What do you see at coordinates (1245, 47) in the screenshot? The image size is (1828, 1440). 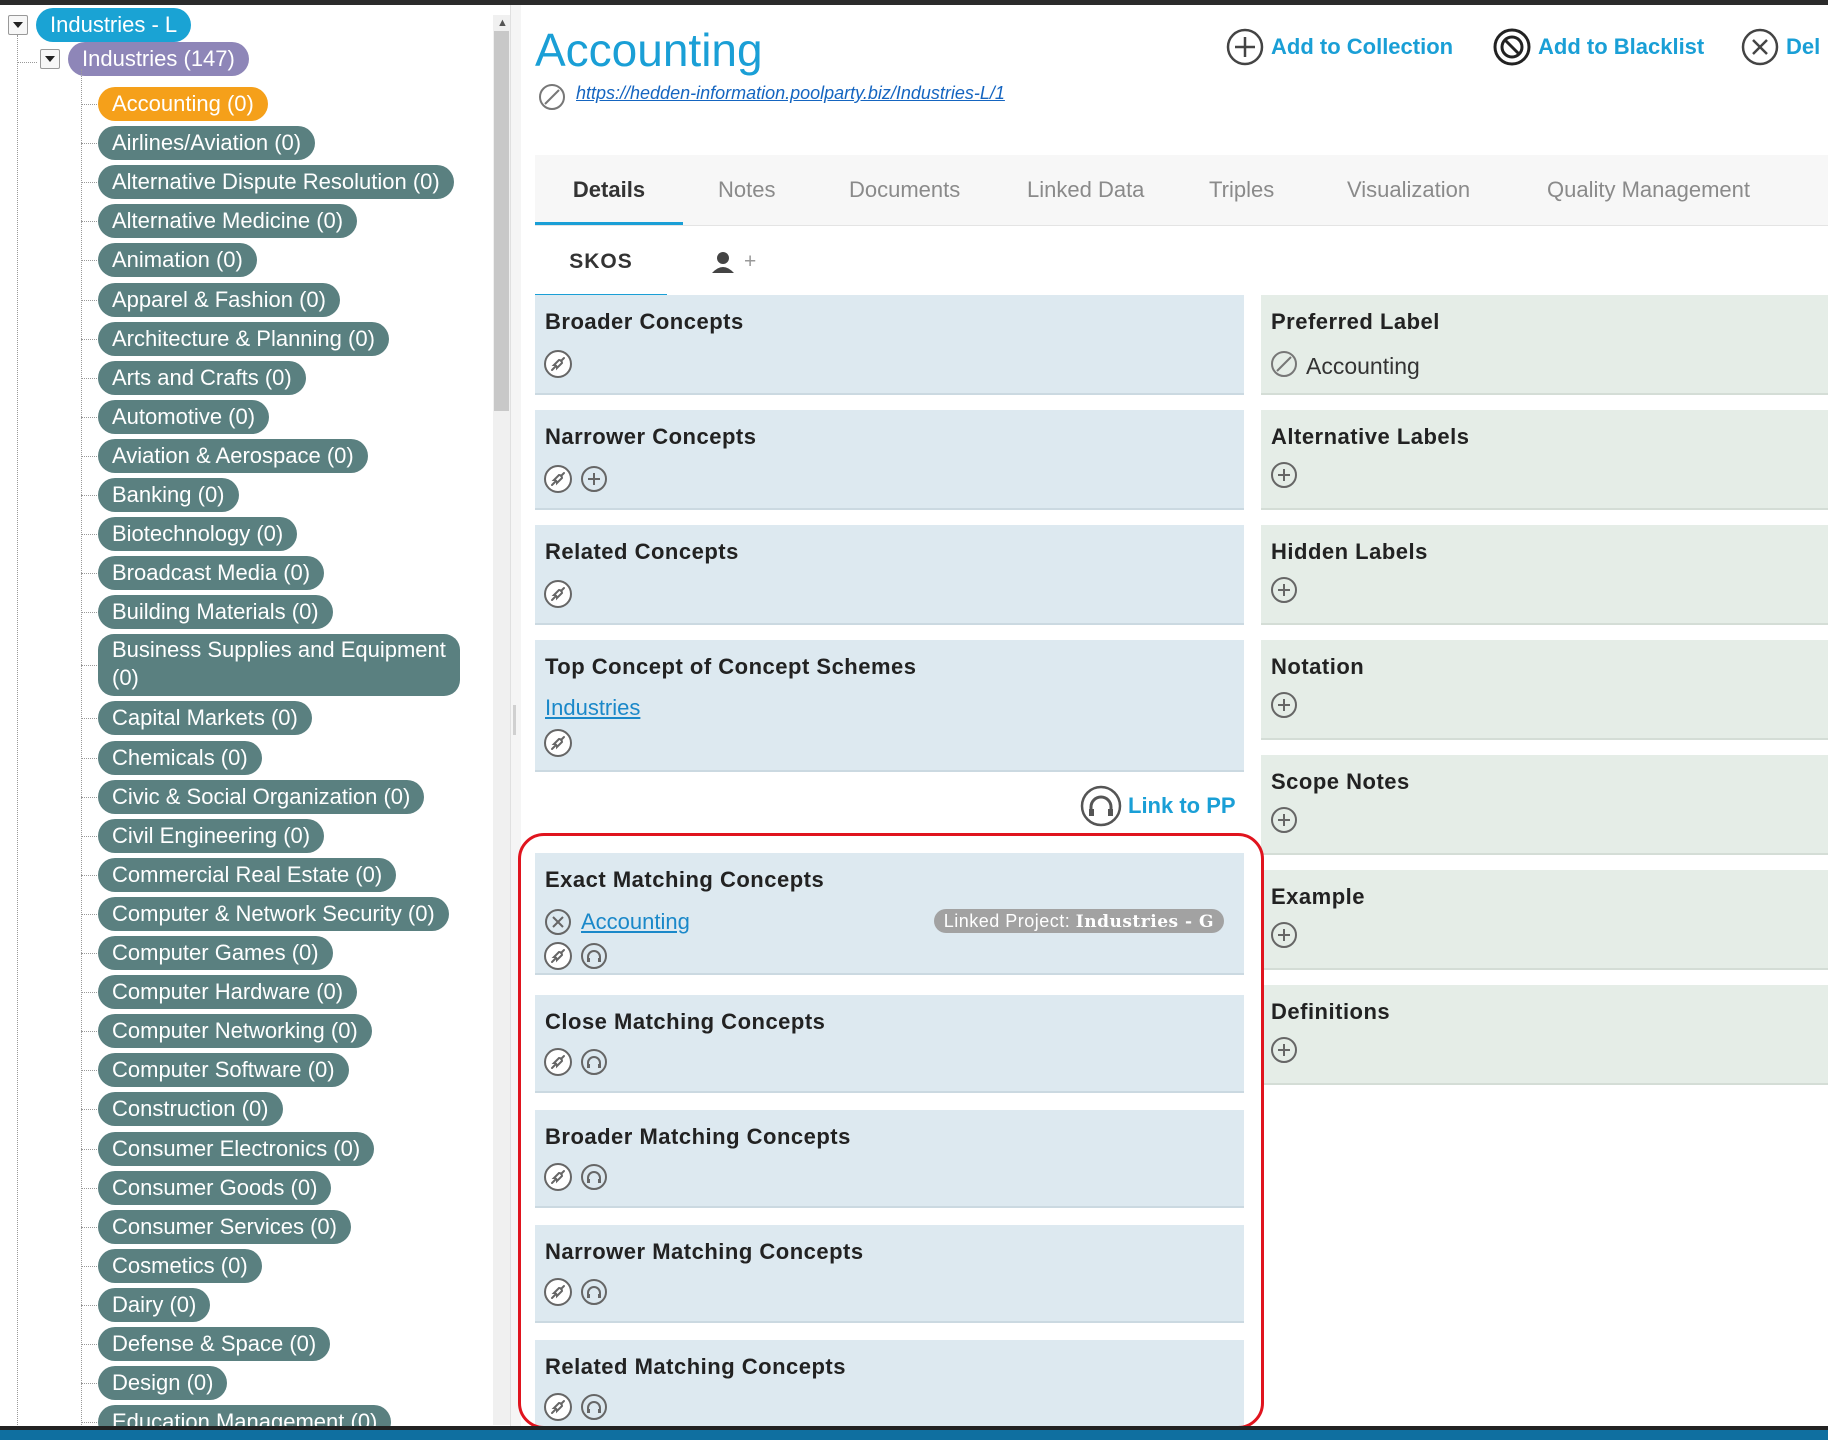 I see `plus-circle-icon` at bounding box center [1245, 47].